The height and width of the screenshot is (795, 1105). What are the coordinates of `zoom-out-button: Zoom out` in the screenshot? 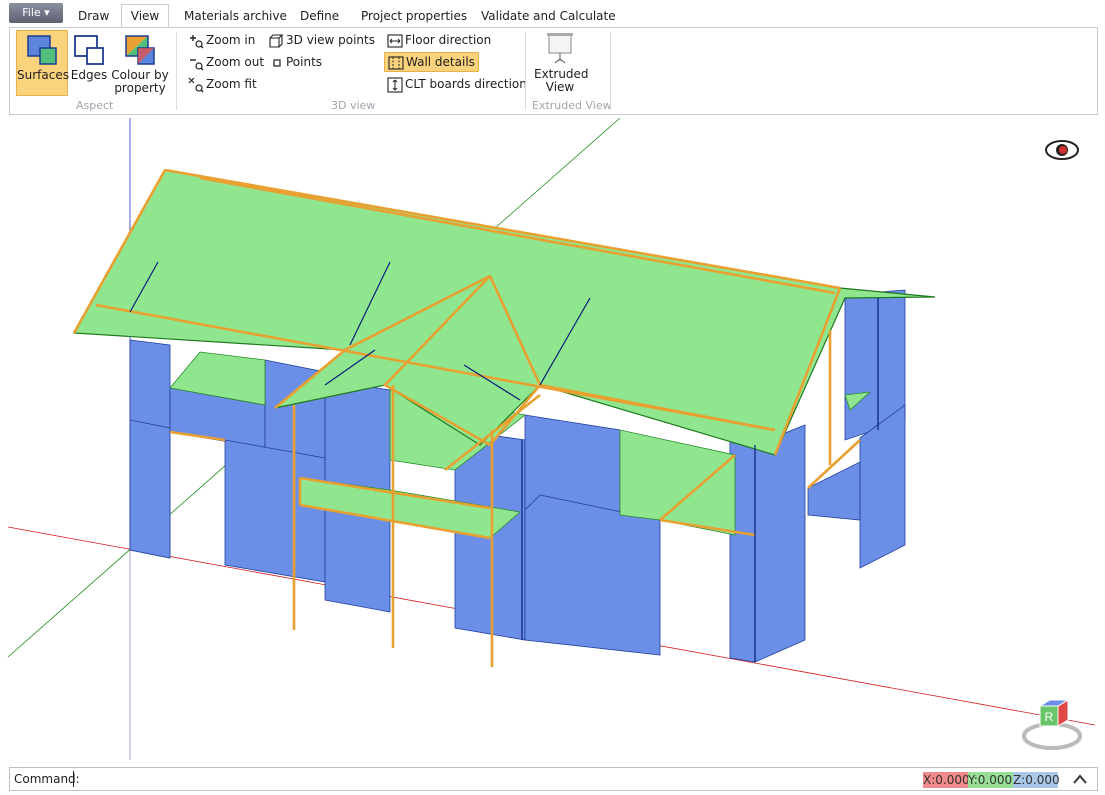 It's located at (226, 62).